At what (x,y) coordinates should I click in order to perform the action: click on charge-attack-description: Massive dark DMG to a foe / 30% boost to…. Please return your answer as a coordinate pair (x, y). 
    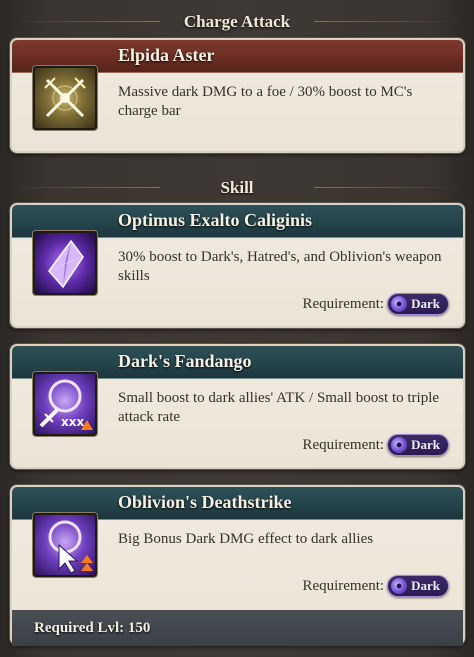
    Looking at the image, I should click on (265, 101).